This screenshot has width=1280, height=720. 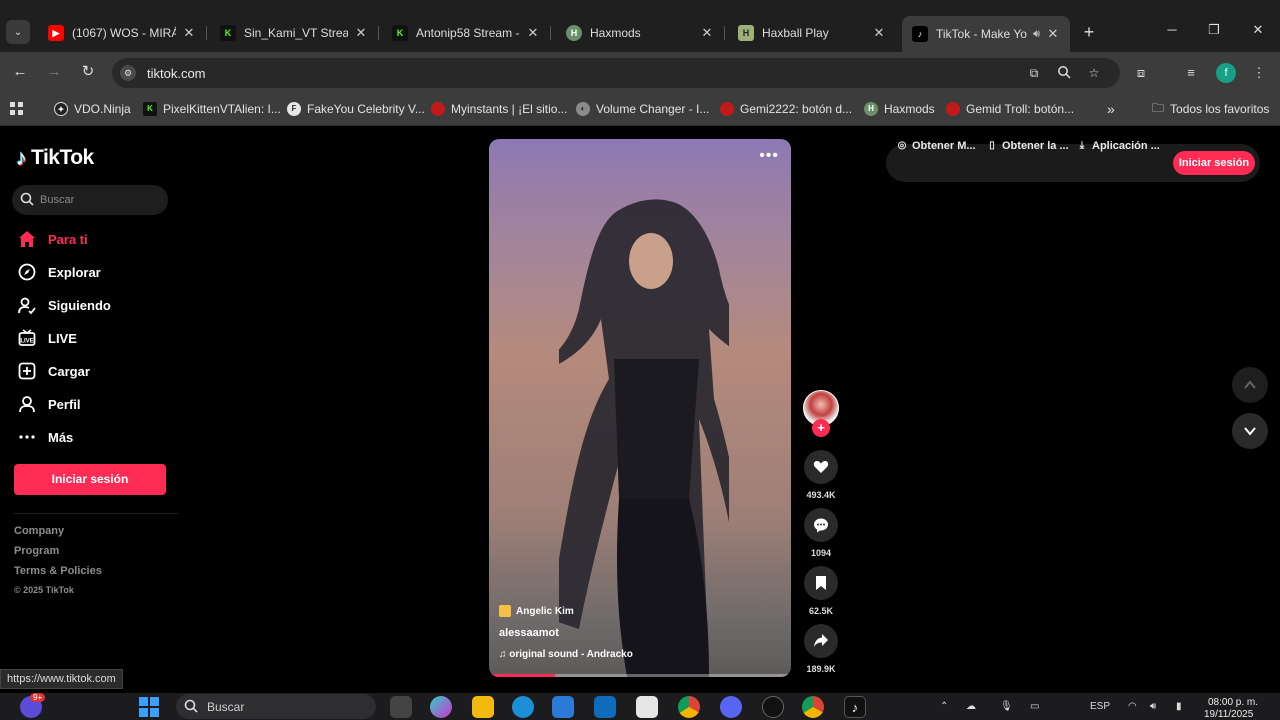 What do you see at coordinates (48, 404) in the screenshot?
I see `nav-perfil: Perfil` at bounding box center [48, 404].